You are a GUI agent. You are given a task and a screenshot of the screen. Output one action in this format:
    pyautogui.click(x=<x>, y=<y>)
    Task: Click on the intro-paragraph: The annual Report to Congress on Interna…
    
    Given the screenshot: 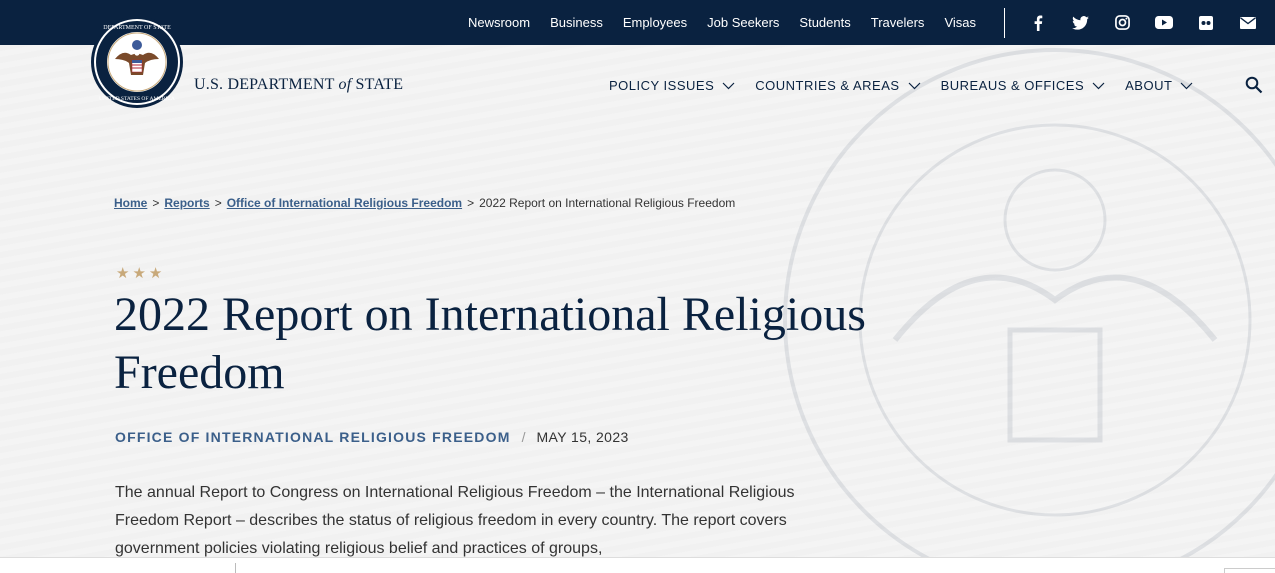 What is the action you would take?
    pyautogui.click(x=455, y=520)
    